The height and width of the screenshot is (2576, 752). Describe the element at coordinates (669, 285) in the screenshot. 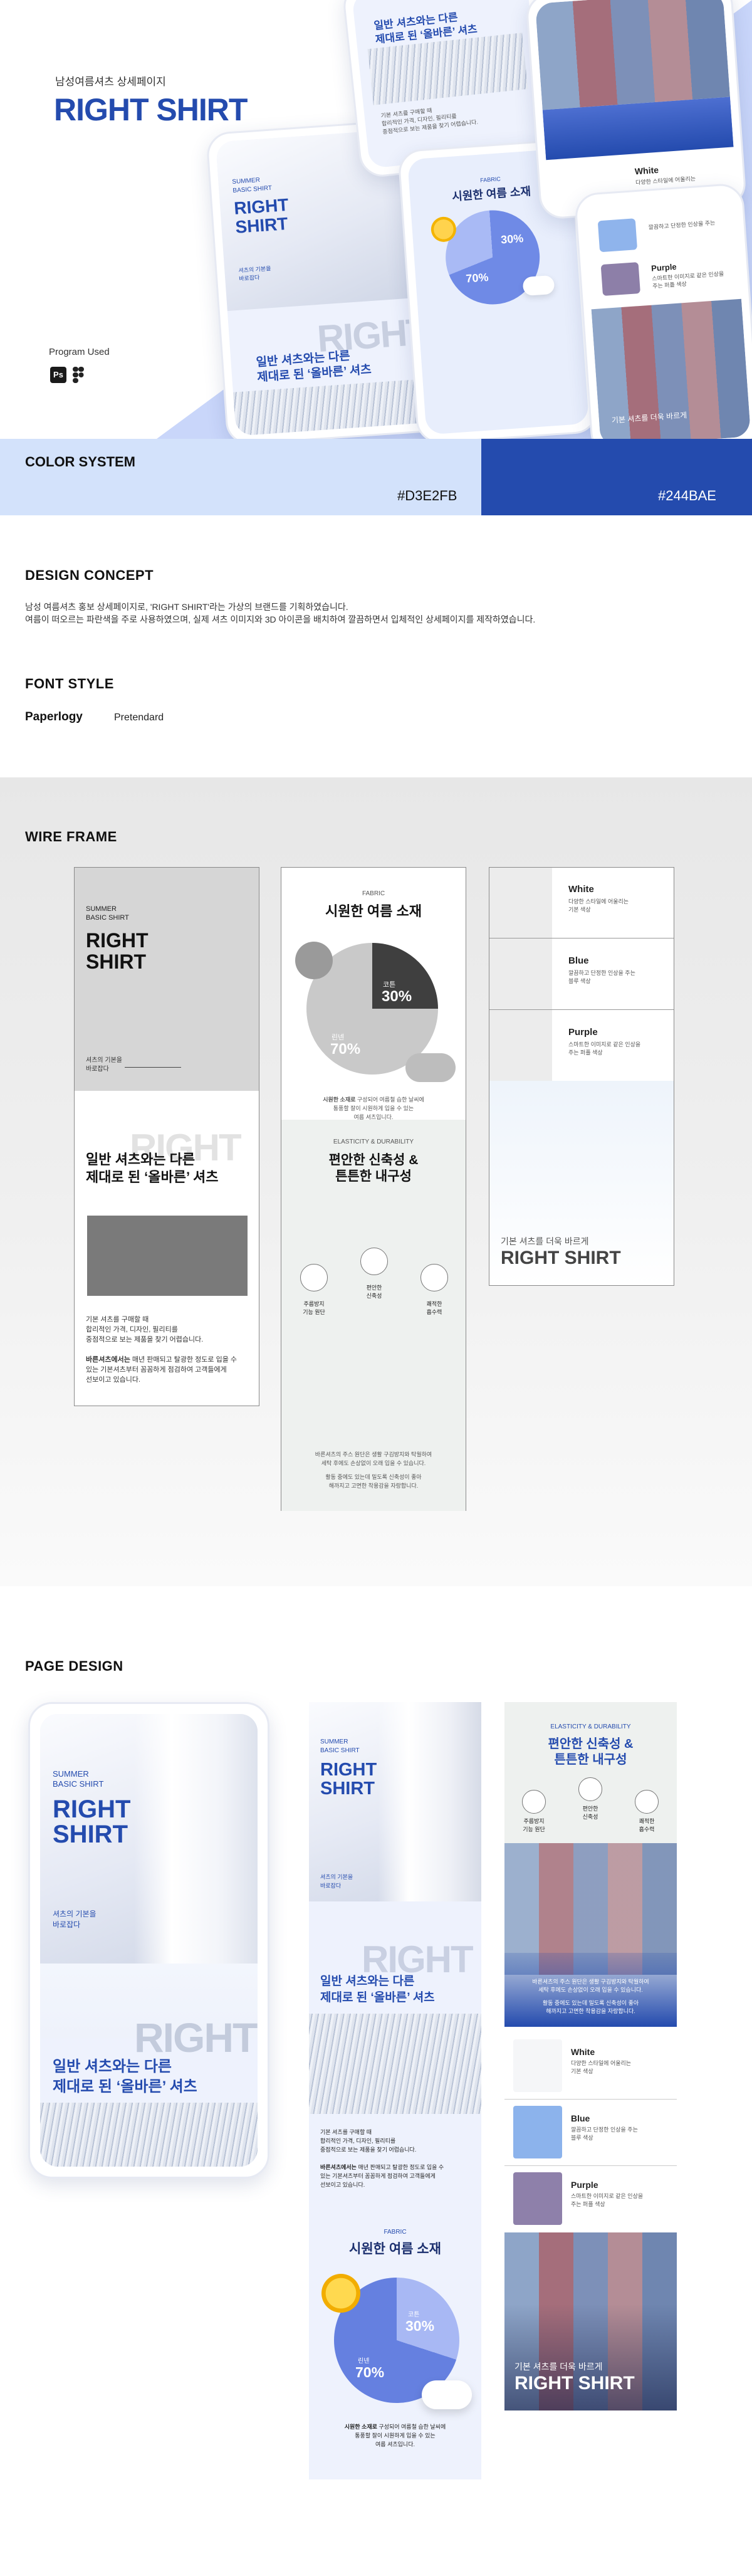

I see `mock5-purple-desc-2: 주는 퍼플 색상` at that location.